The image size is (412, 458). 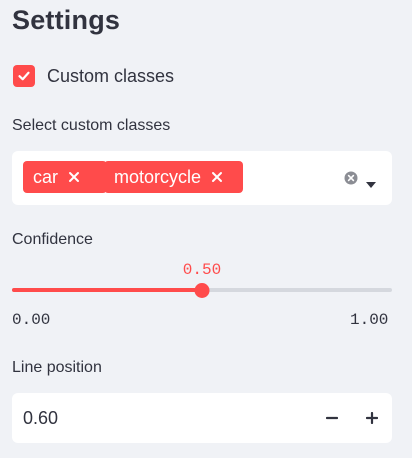 What do you see at coordinates (351, 178) in the screenshot?
I see `clear-circle-icon` at bounding box center [351, 178].